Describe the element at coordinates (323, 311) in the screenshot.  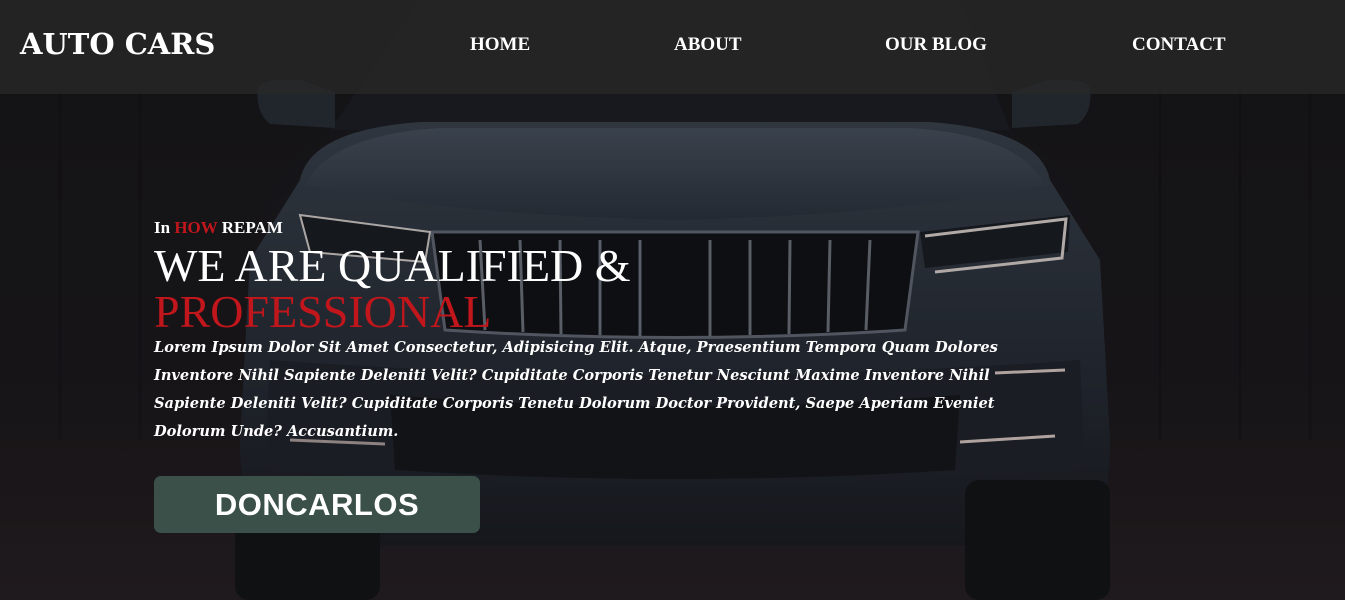
I see `headline-line-2: PROFESSIONAL` at that location.